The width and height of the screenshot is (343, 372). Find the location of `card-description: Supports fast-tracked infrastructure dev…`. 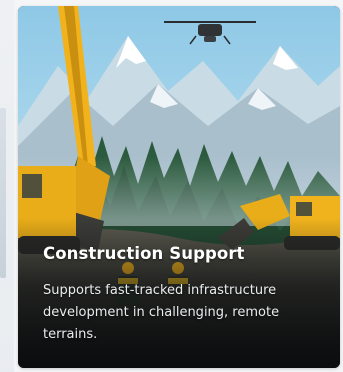

card-description: Supports fast-tracked infrastructure dev… is located at coordinates (161, 312).